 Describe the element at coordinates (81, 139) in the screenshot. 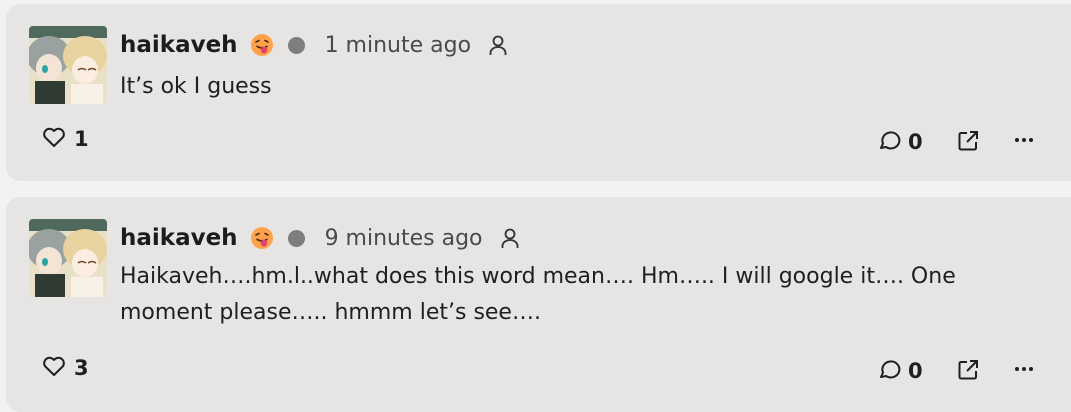

I see `like-count: 1` at that location.